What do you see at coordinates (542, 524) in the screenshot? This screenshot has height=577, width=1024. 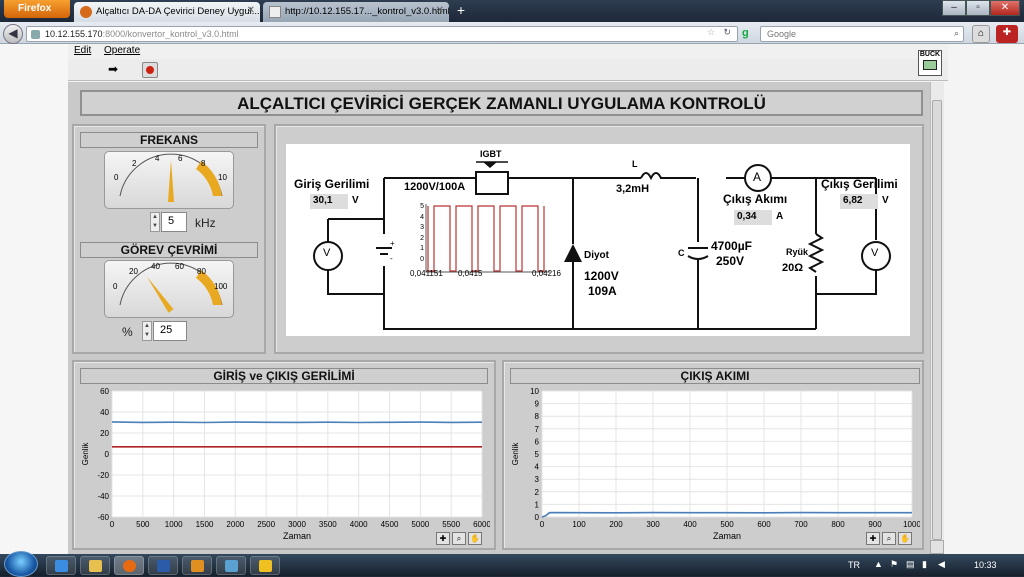 I see `x-tick-label: 0` at bounding box center [542, 524].